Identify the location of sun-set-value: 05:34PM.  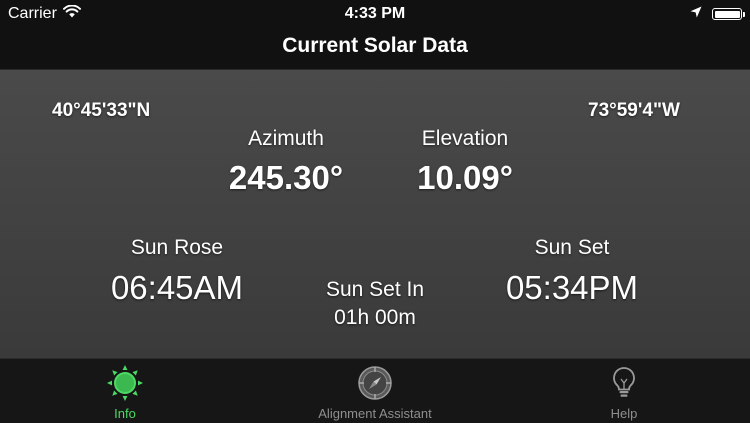
(572, 287).